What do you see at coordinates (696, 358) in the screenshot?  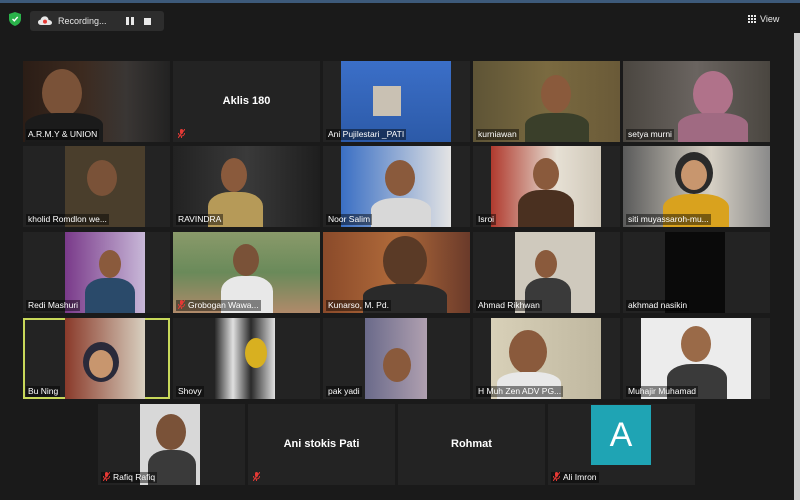 I see `participant-tile: Muhajir Muhamad` at bounding box center [696, 358].